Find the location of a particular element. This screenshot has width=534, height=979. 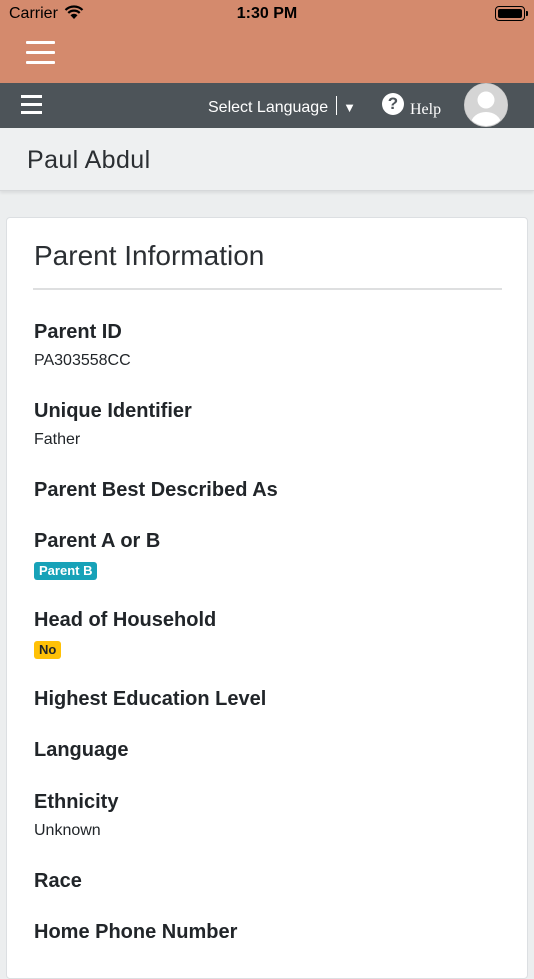

ethnicity-label: Ethnicity is located at coordinates (76, 802).